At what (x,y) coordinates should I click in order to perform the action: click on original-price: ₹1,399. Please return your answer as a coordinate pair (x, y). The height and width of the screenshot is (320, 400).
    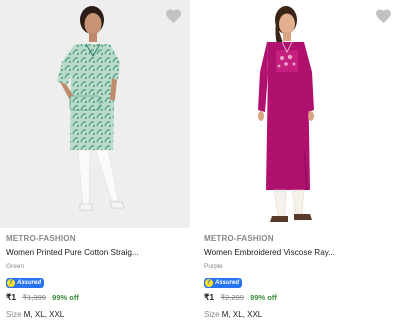
    Looking at the image, I should click on (34, 297).